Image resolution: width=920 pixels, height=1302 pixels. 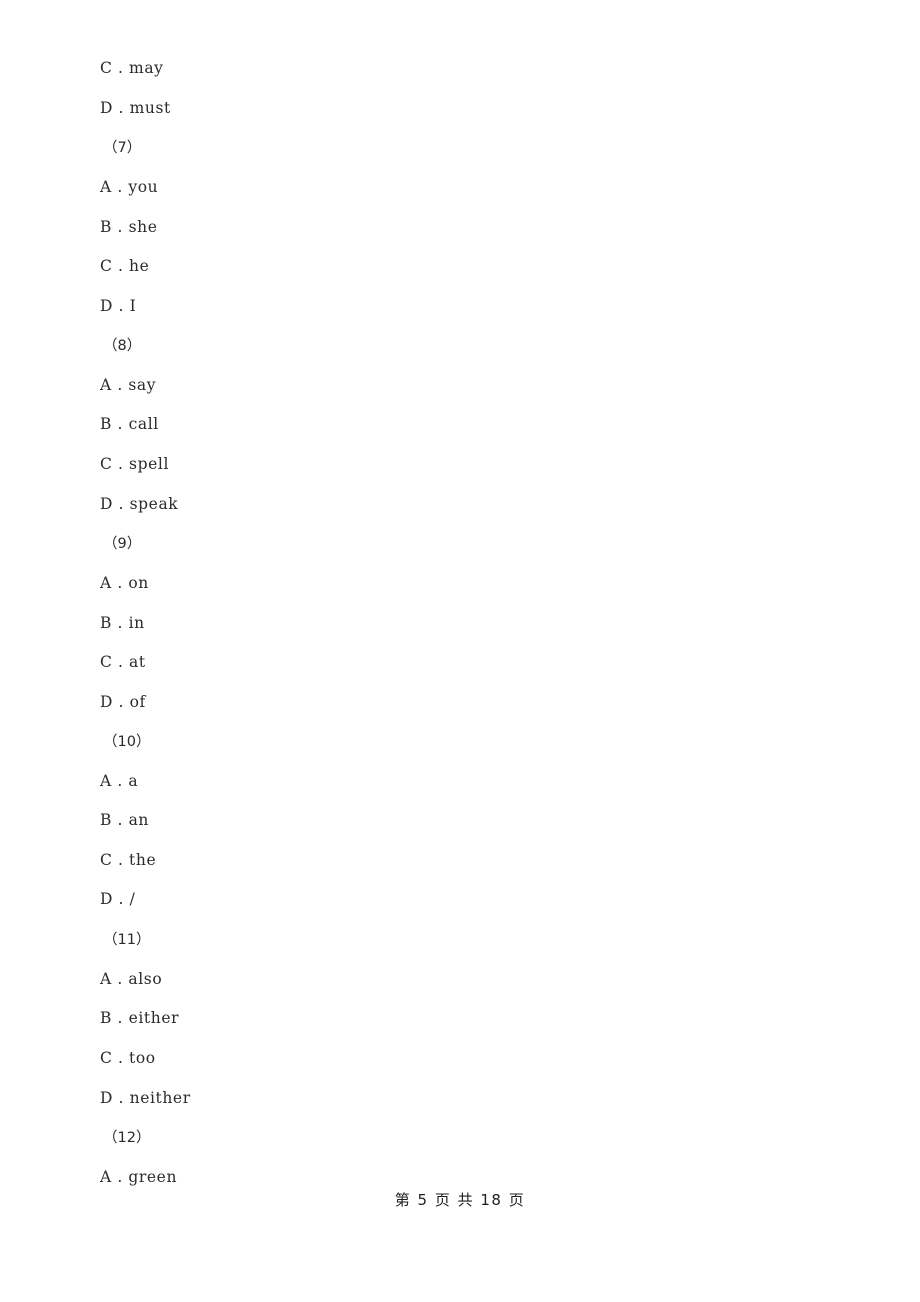 What do you see at coordinates (460, 1058) in the screenshot?
I see `answer-option: C . too` at bounding box center [460, 1058].